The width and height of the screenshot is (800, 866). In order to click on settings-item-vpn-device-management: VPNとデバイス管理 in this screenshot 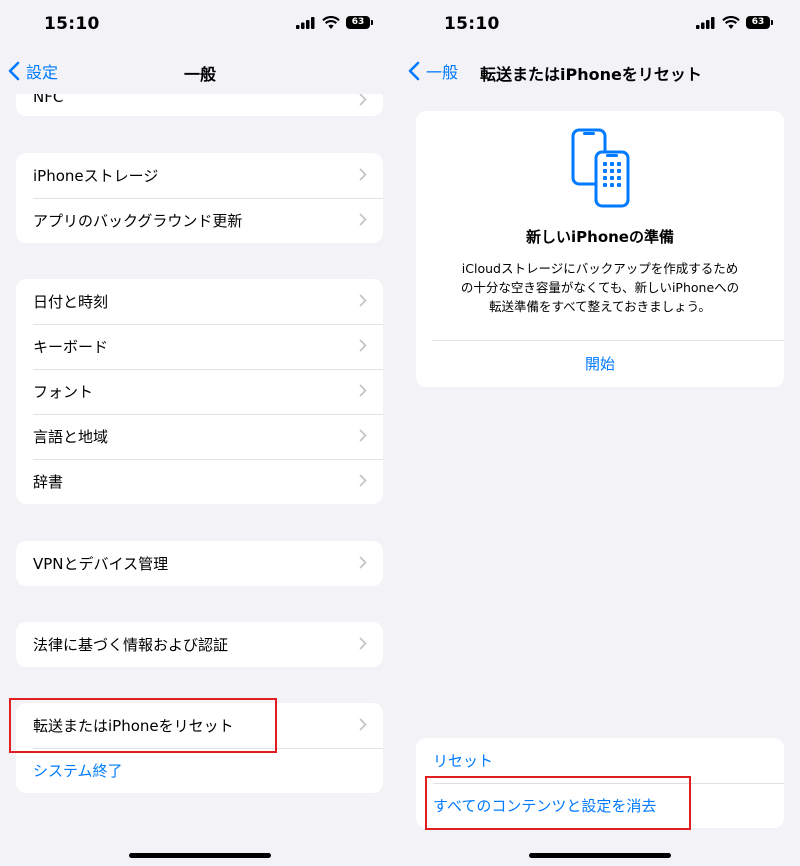, I will do `click(199, 563)`.